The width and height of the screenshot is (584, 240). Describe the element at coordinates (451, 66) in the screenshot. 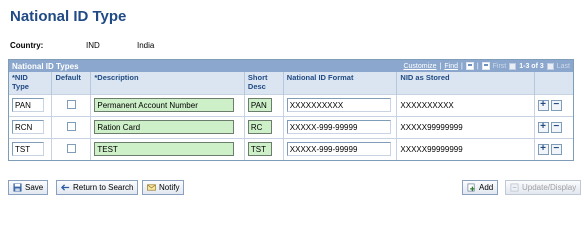

I see `find-link: Find` at that location.